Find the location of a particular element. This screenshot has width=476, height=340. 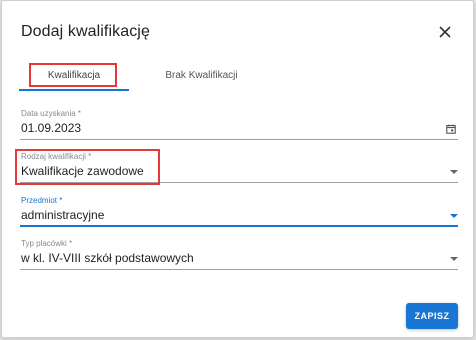

facility-type-underline is located at coordinates (239, 269).